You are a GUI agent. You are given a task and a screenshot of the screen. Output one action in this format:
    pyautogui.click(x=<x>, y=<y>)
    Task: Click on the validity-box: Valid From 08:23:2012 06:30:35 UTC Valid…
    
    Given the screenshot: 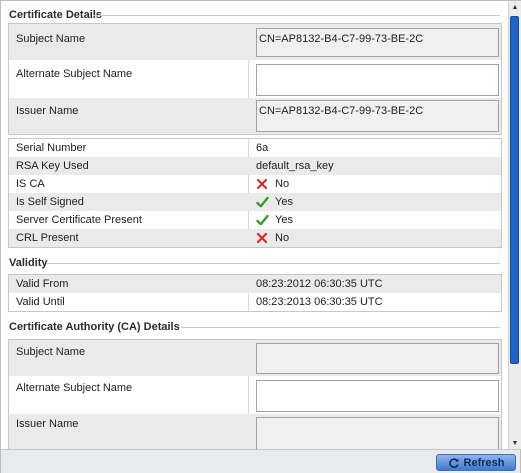 What is the action you would take?
    pyautogui.click(x=255, y=293)
    